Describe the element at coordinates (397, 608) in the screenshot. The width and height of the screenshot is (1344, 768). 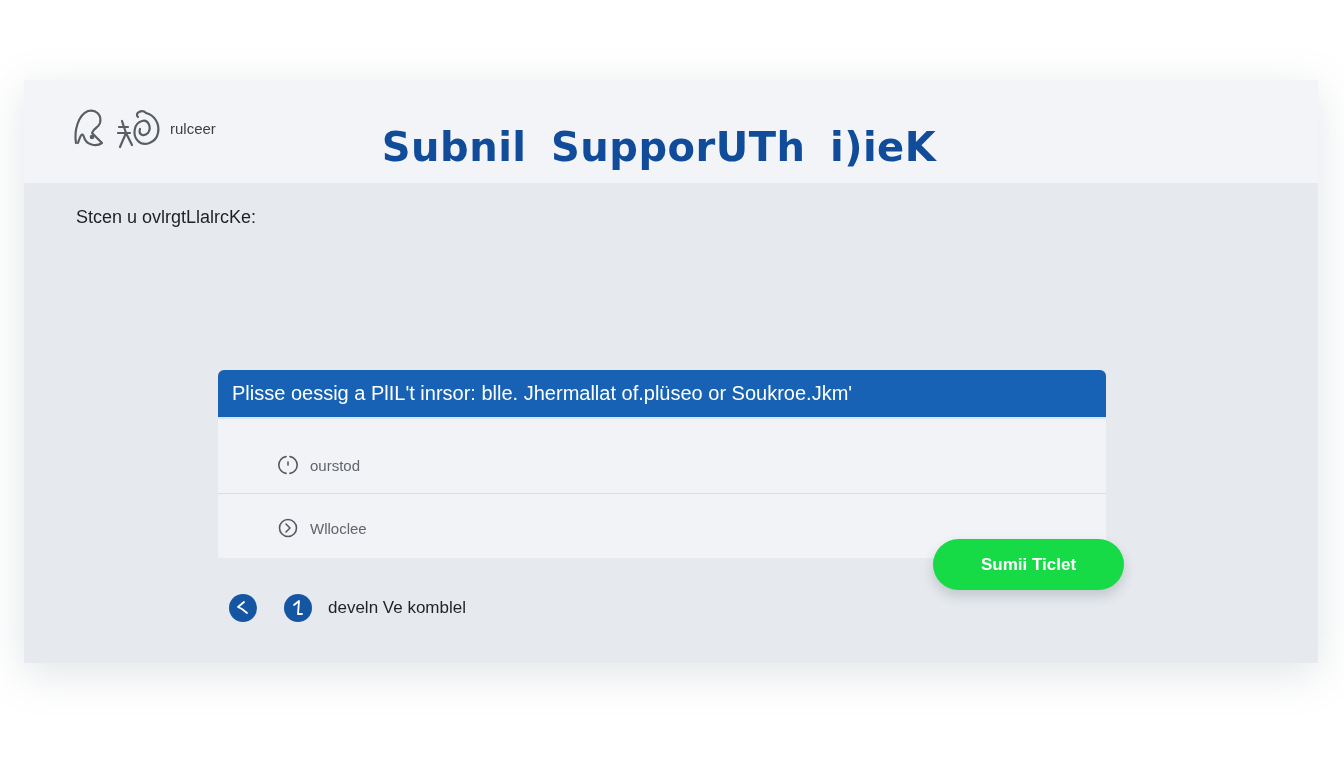
I see `footer-text: develn Ve komblel` at that location.